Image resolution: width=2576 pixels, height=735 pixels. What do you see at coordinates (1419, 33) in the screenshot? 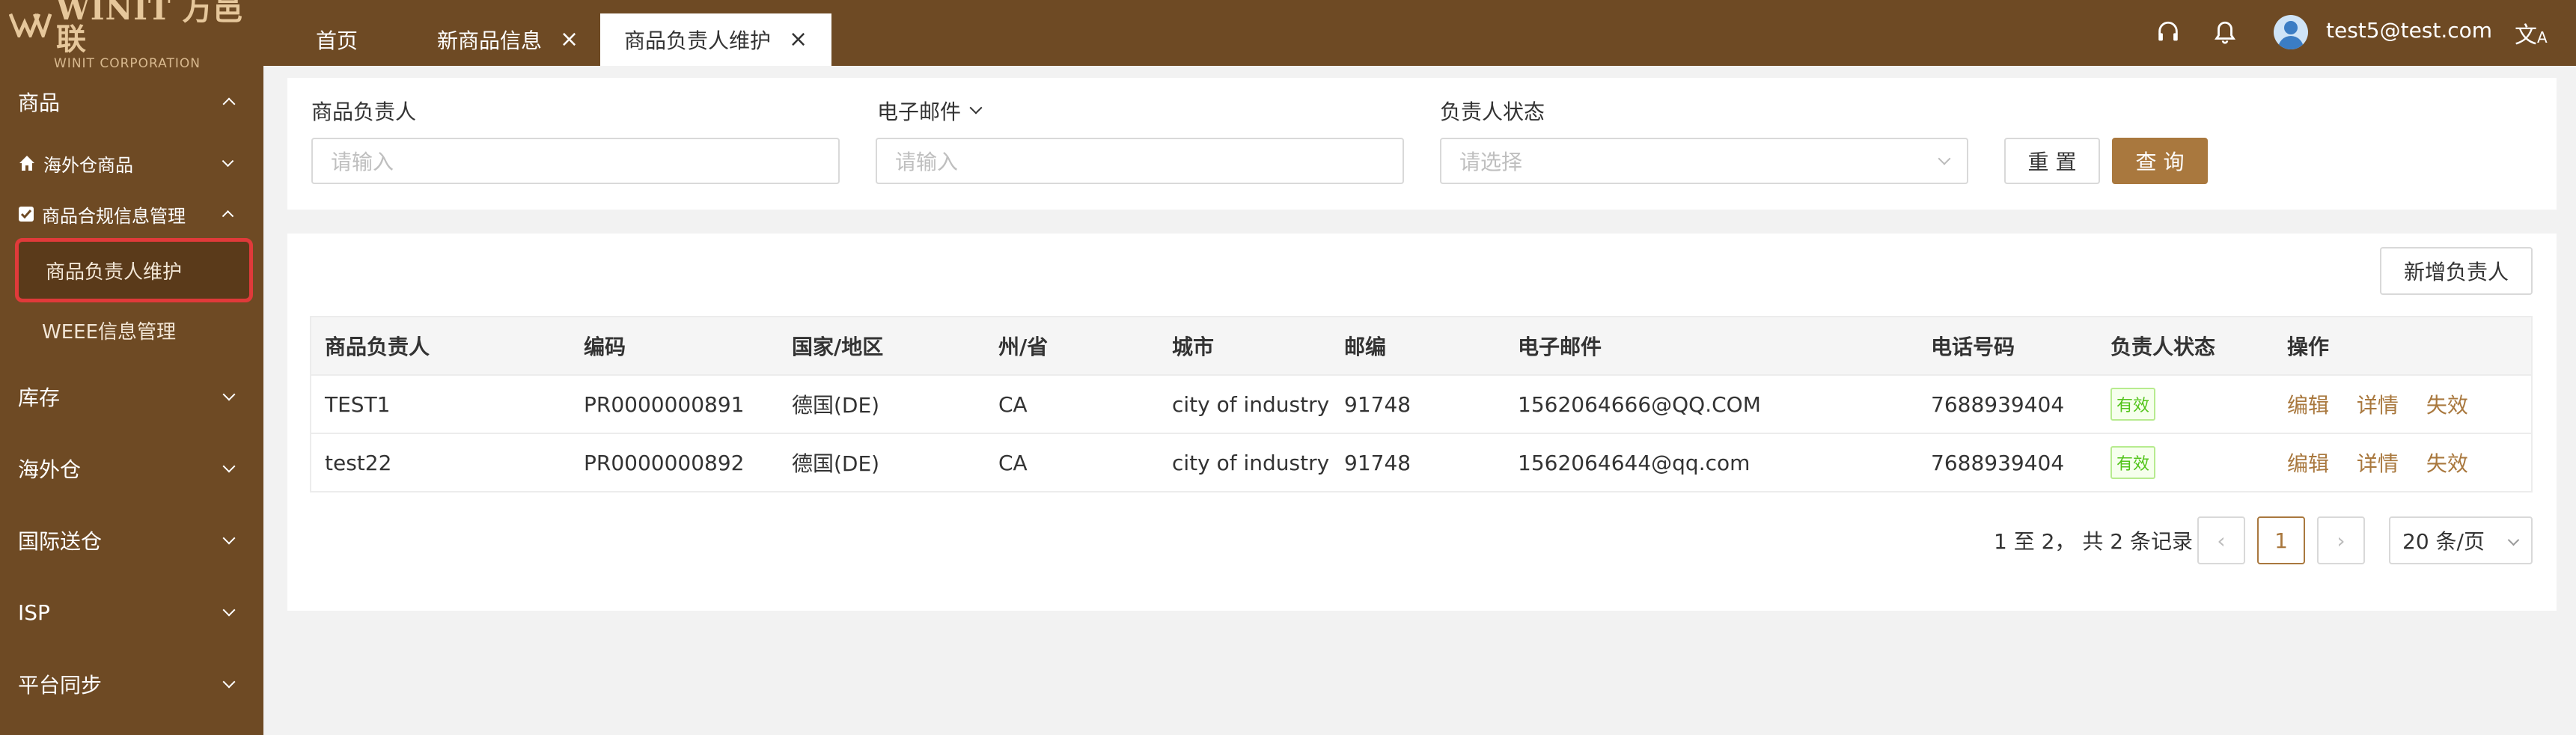
I see `top-bar: 首页 新商品信息 × 商品负责人维护 × test5@test.com 文A` at bounding box center [1419, 33].